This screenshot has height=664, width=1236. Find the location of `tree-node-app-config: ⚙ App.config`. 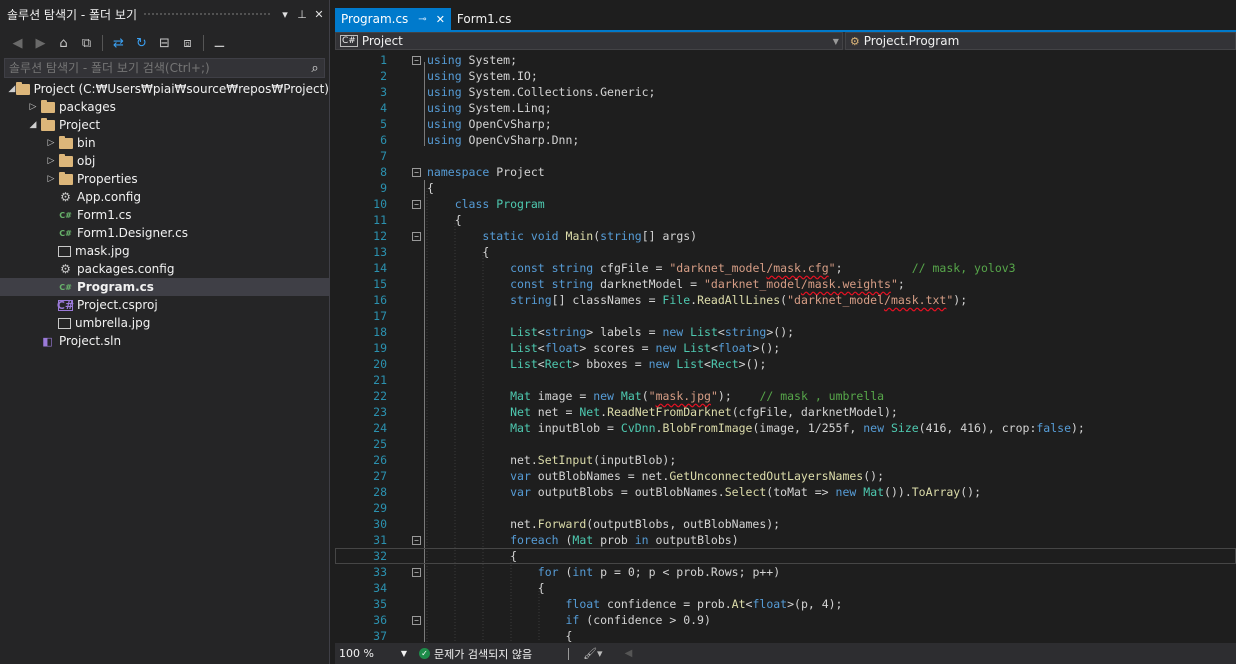

tree-node-app-config: ⚙ App.config is located at coordinates (164, 197).